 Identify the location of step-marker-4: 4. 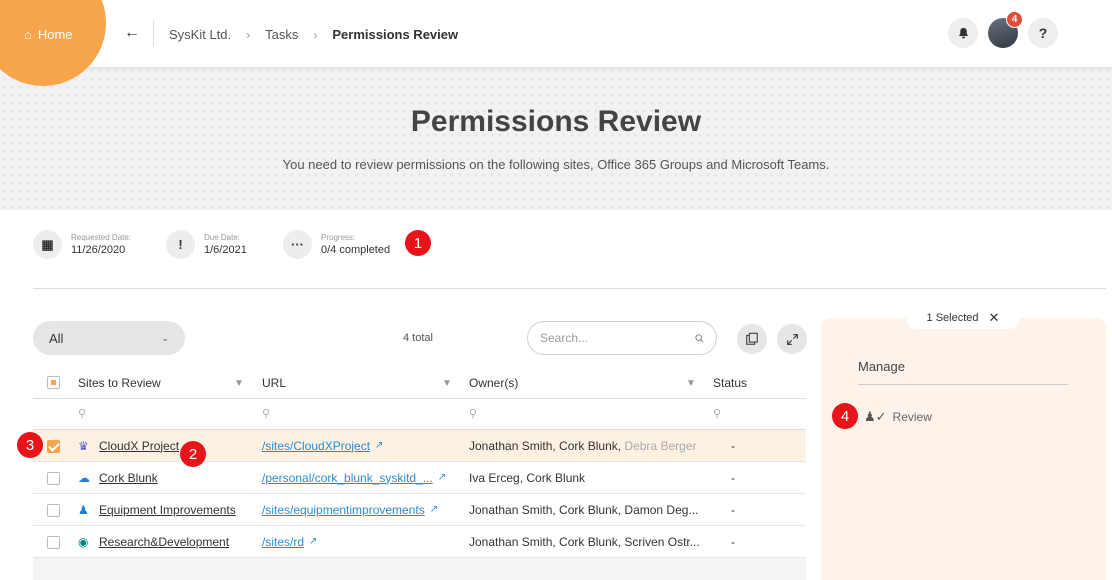
(845, 416).